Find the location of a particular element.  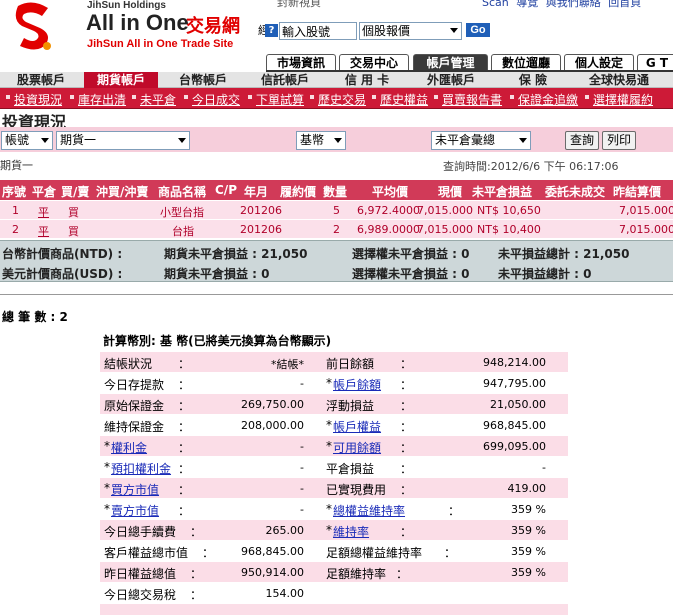

total-equity-ratio-link: 總權益維持率 is located at coordinates (369, 510).